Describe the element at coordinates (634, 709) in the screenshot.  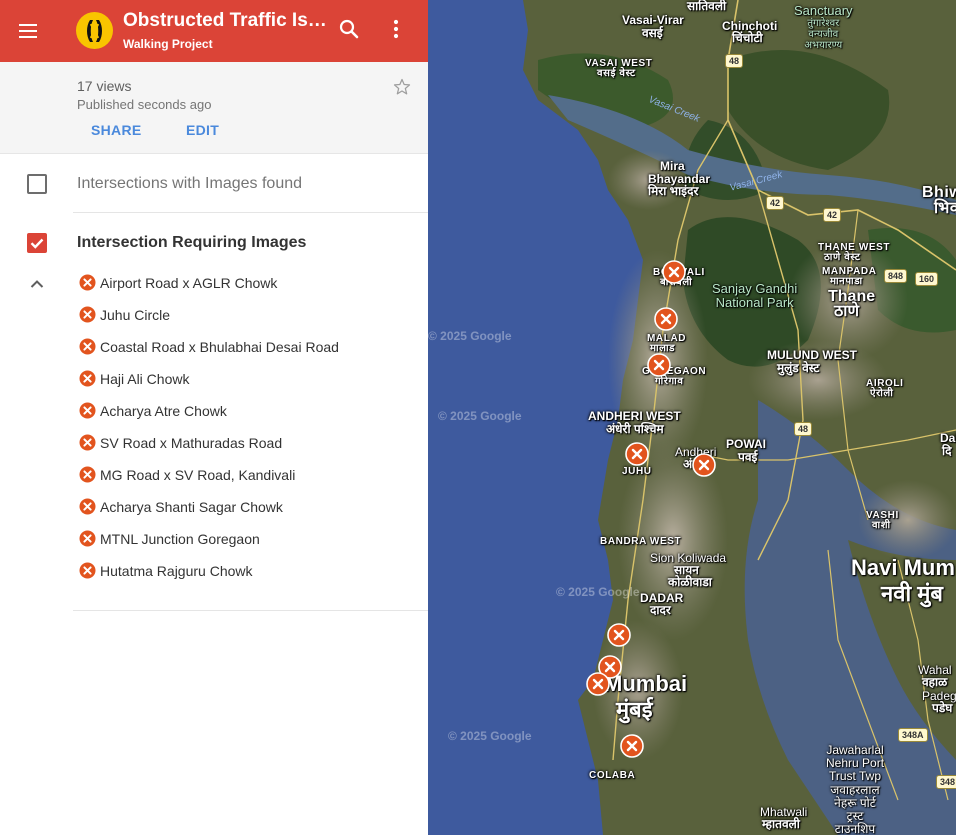
I see `map-label-mumbai-mr: मुंबई` at that location.